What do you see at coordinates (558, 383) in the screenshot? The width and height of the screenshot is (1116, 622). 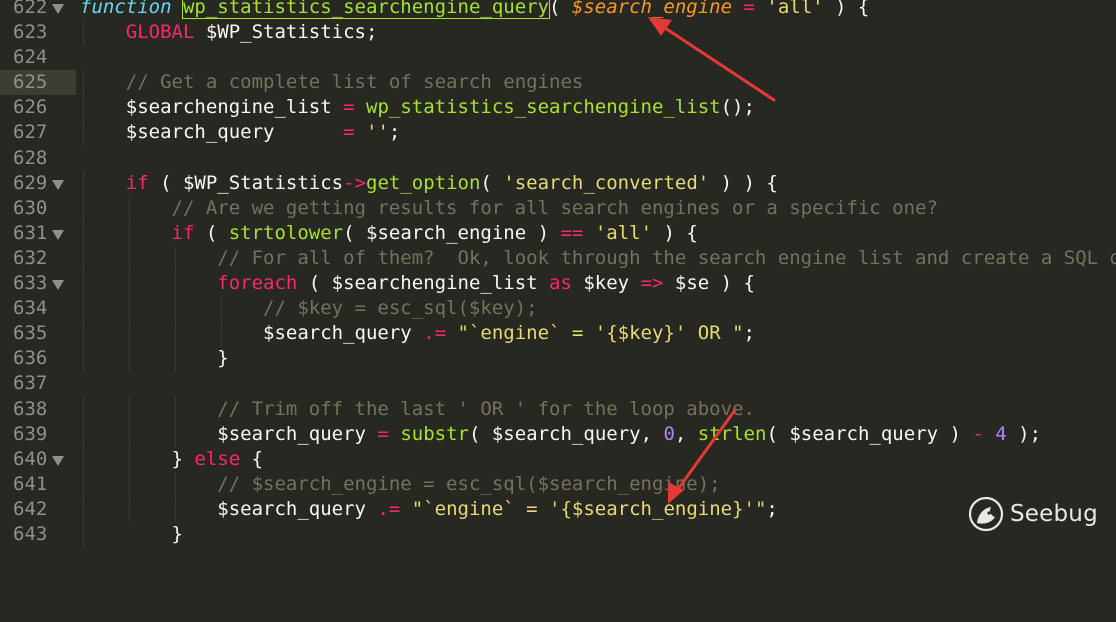 I see `code-line: 637` at bounding box center [558, 383].